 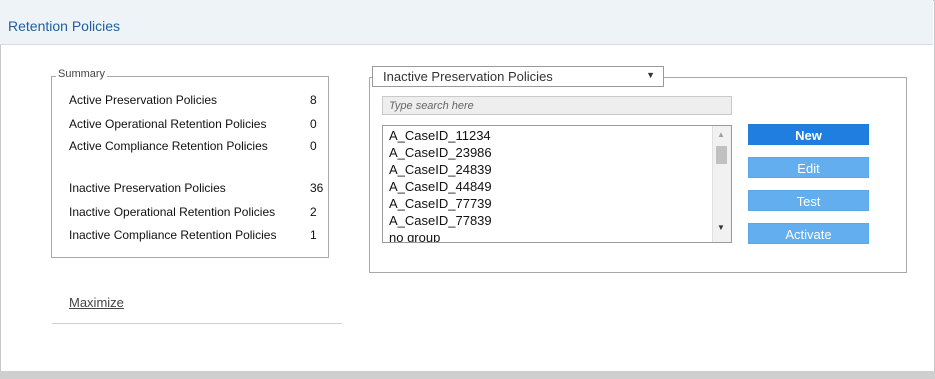 I want to click on edit-button: Edit, so click(x=808, y=167).